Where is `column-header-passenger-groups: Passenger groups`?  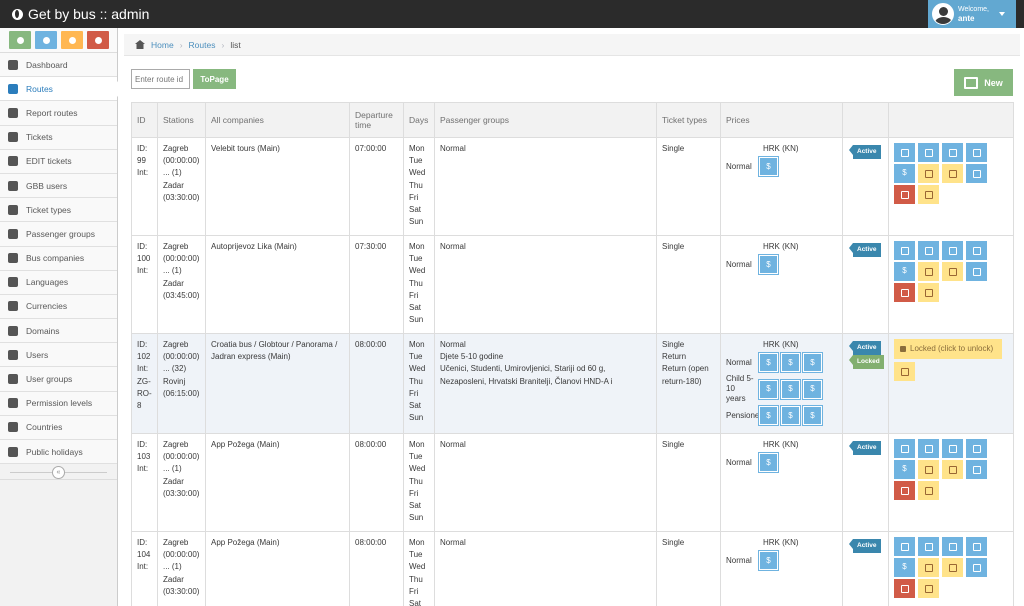
column-header-passenger-groups: Passenger groups is located at coordinates (545, 120).